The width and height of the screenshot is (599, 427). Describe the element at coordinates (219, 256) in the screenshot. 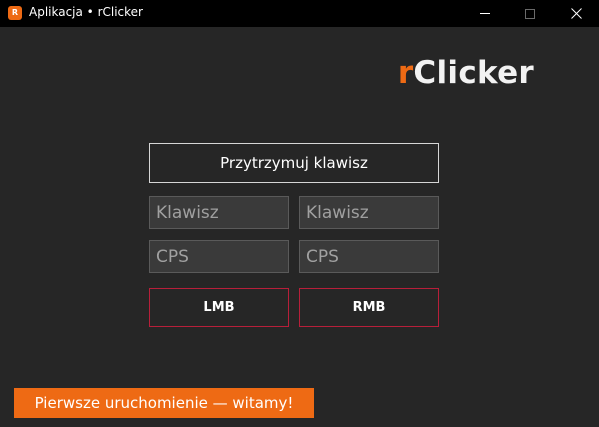

I see `left-cps-input` at that location.